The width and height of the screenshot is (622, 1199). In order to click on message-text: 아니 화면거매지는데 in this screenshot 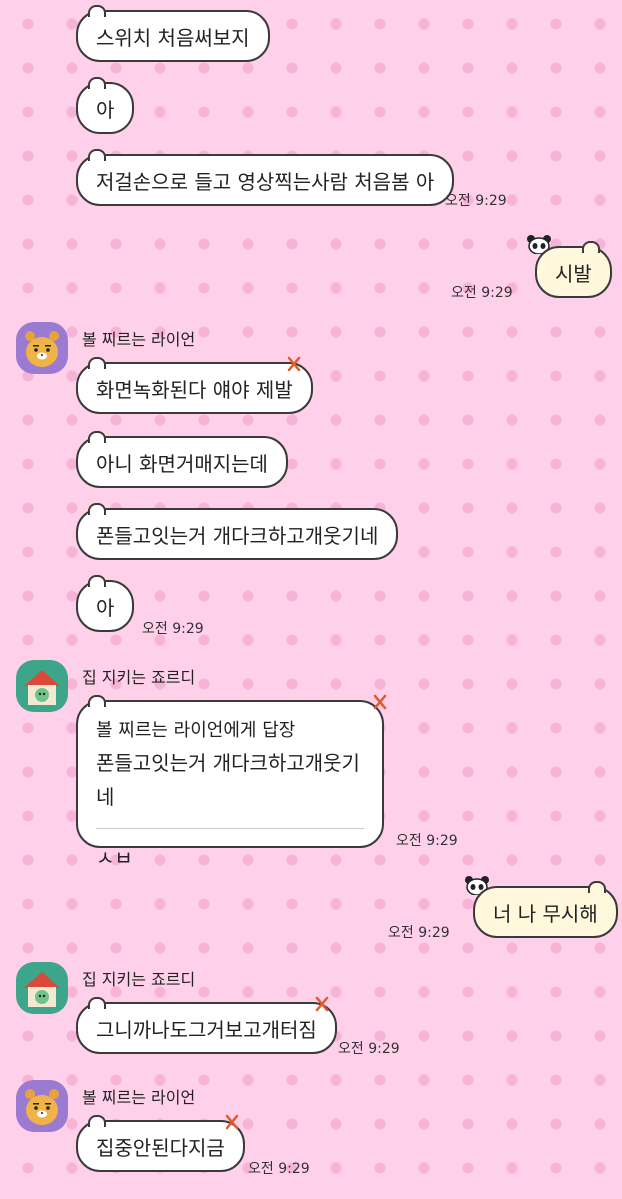, I will do `click(182, 464)`.